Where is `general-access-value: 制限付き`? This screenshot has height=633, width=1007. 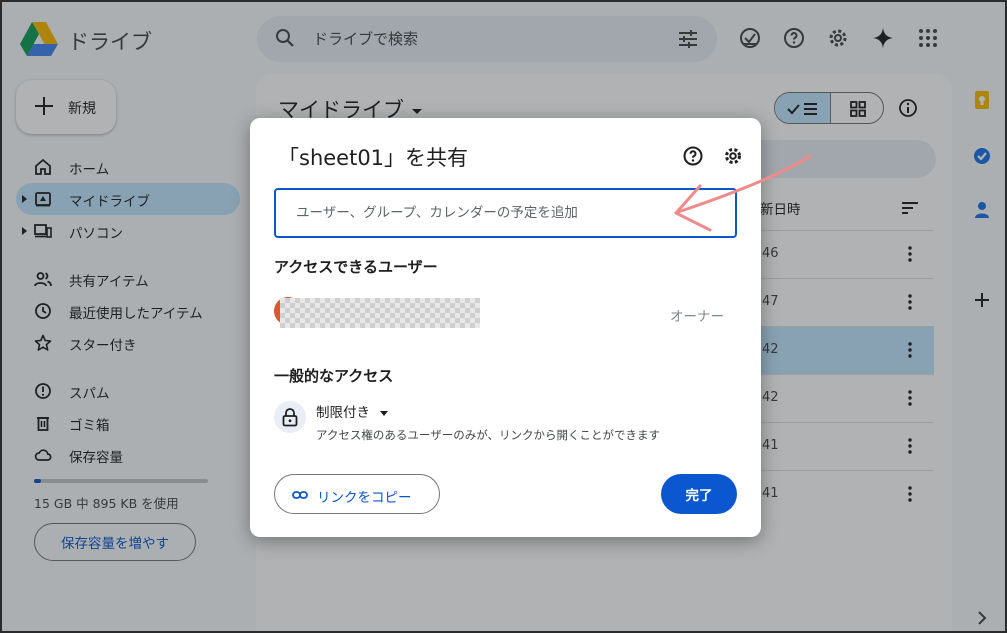 general-access-value: 制限付き is located at coordinates (343, 413).